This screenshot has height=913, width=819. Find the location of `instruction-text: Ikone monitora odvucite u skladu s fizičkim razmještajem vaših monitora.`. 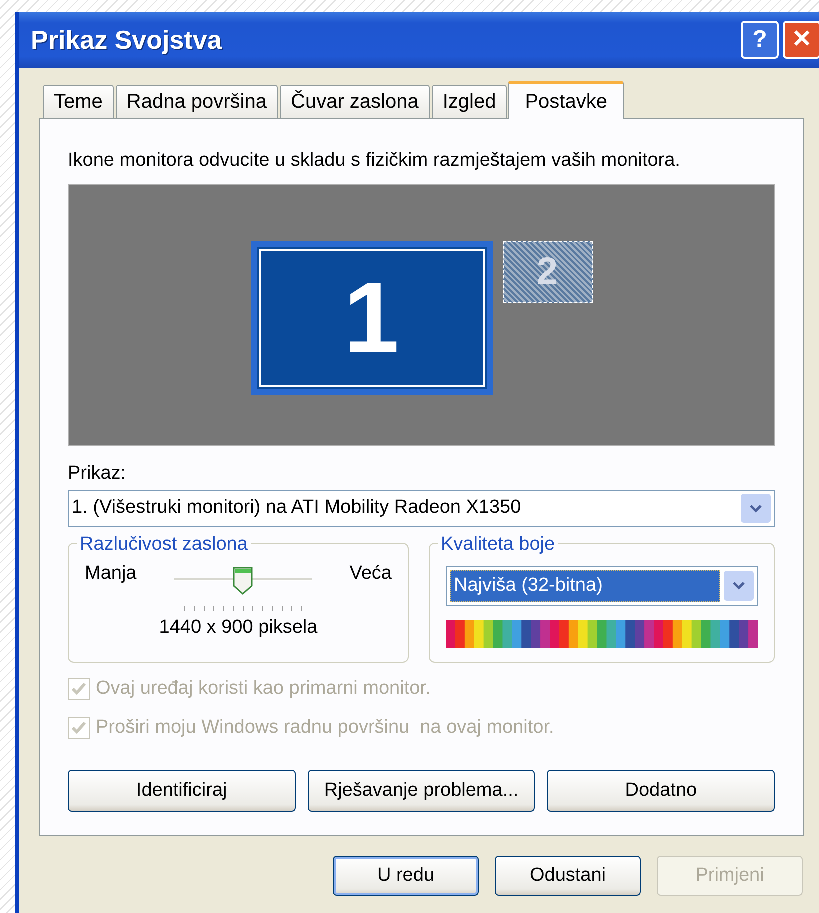

instruction-text: Ikone monitora odvucite u skladu s fizičkim razmještajem vaših monitora. is located at coordinates (375, 161).